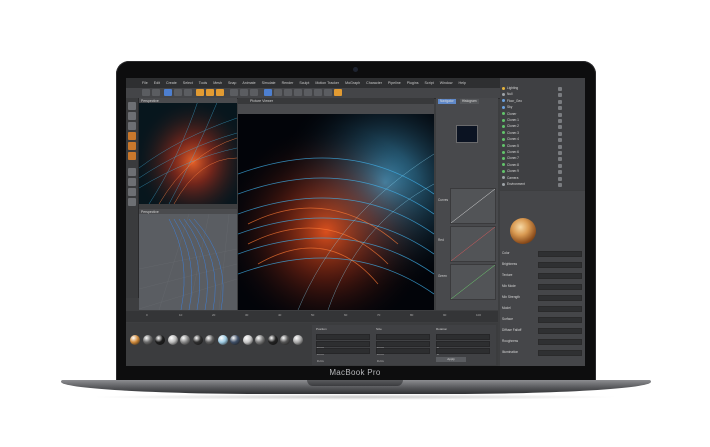 This screenshot has width=710, height=447. Describe the element at coordinates (132, 182) in the screenshot. I see `tweak-mode-icon` at that location.